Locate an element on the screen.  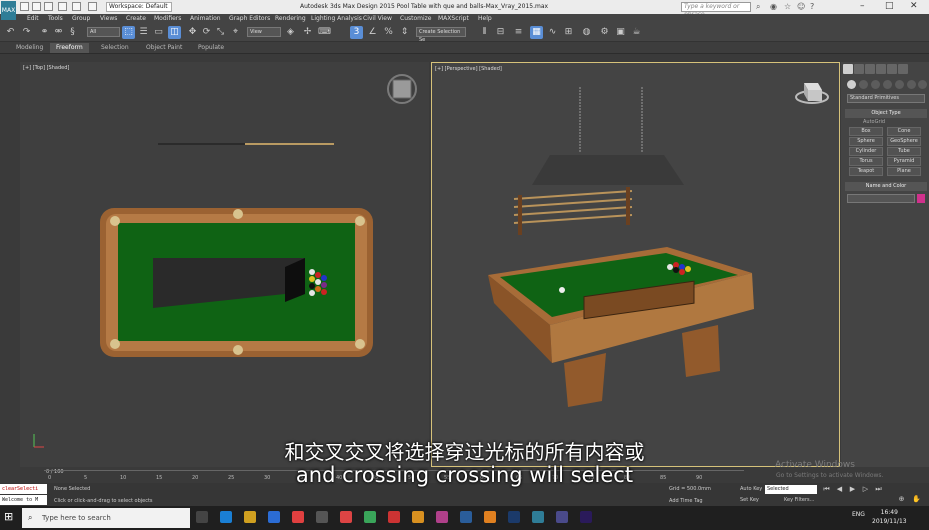
render-setup-icon: ⚙ is located at coordinates (604, 32).